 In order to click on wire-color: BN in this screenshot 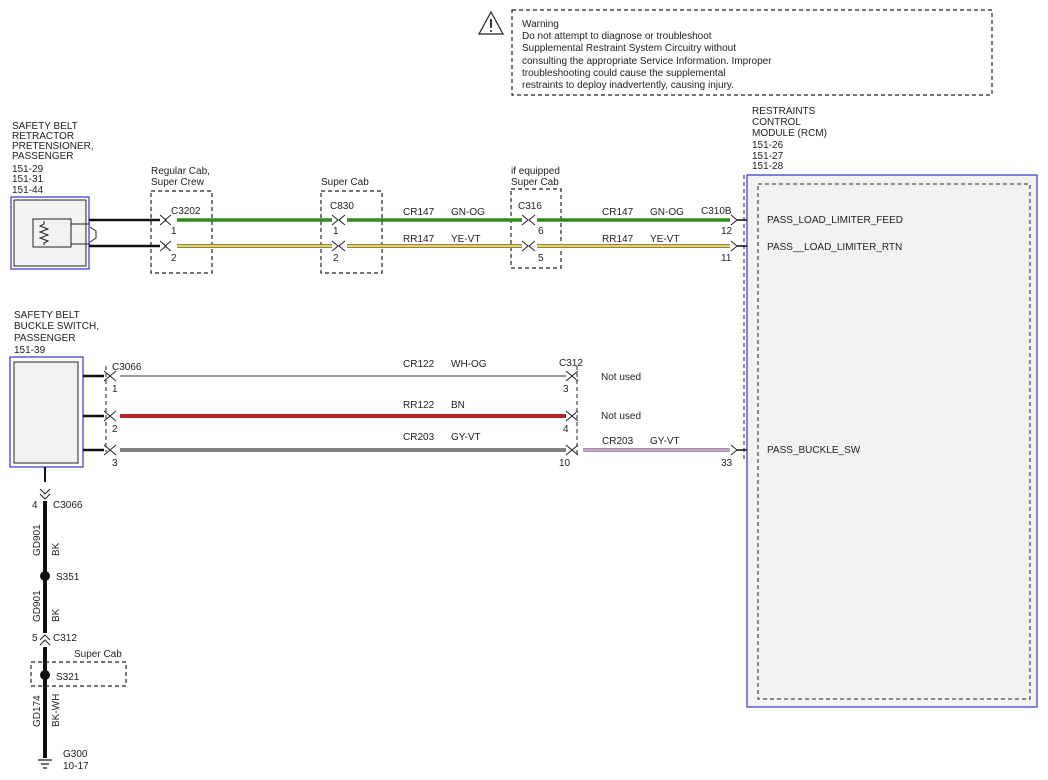, I will do `click(458, 405)`.